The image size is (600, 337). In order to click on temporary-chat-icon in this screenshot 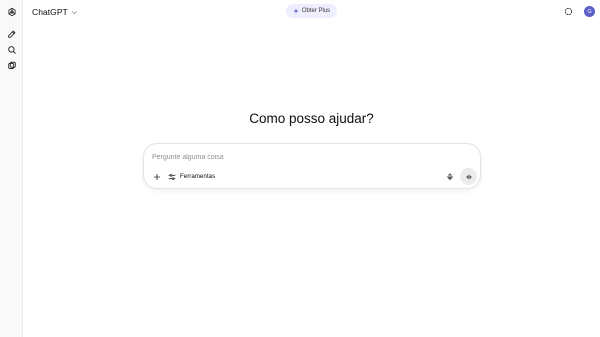, I will do `click(568, 11)`.